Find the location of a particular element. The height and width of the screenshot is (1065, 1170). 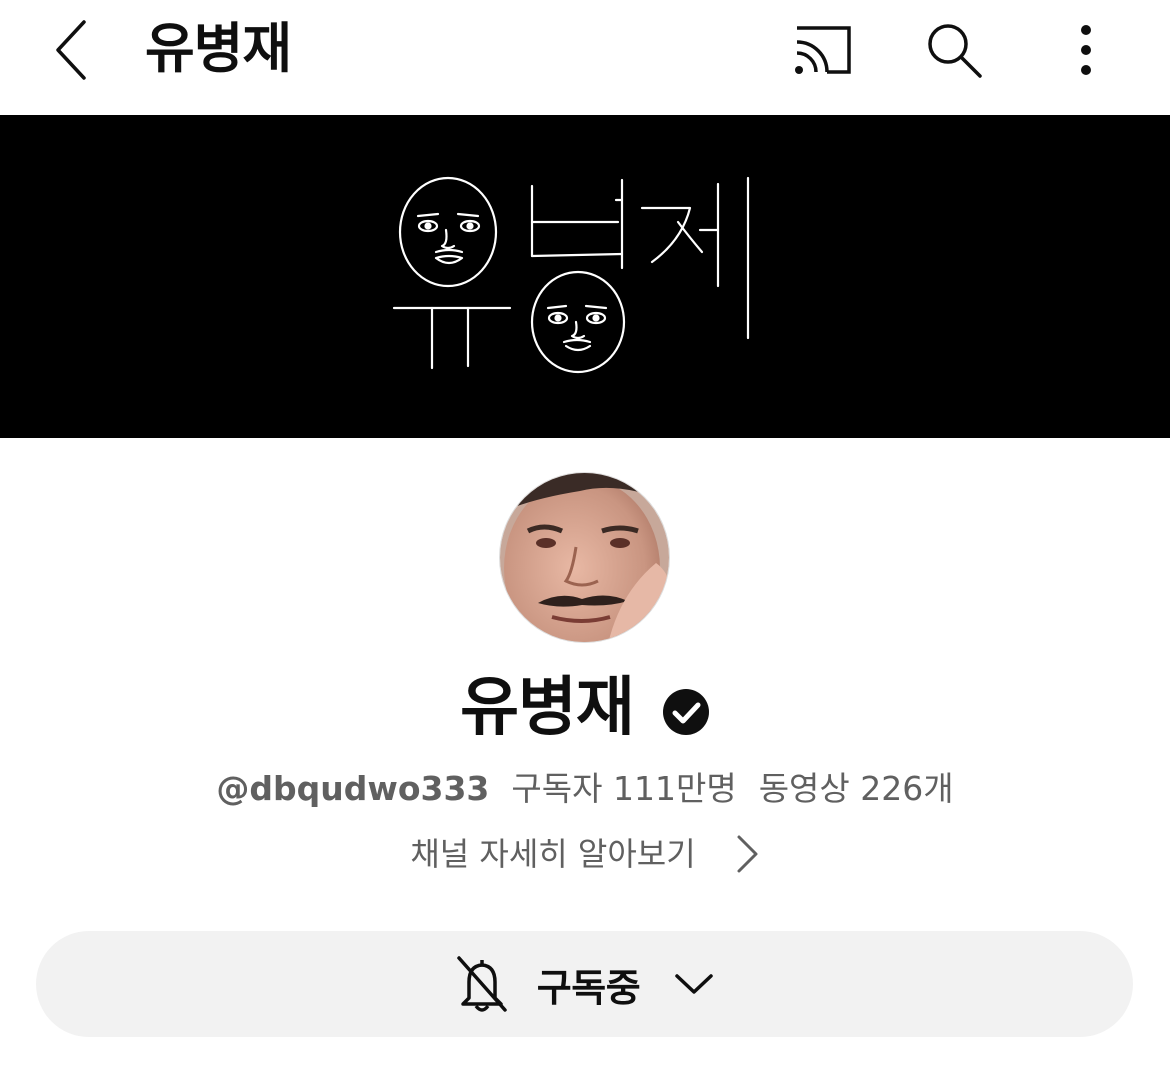

cast-icon is located at coordinates (823, 50).